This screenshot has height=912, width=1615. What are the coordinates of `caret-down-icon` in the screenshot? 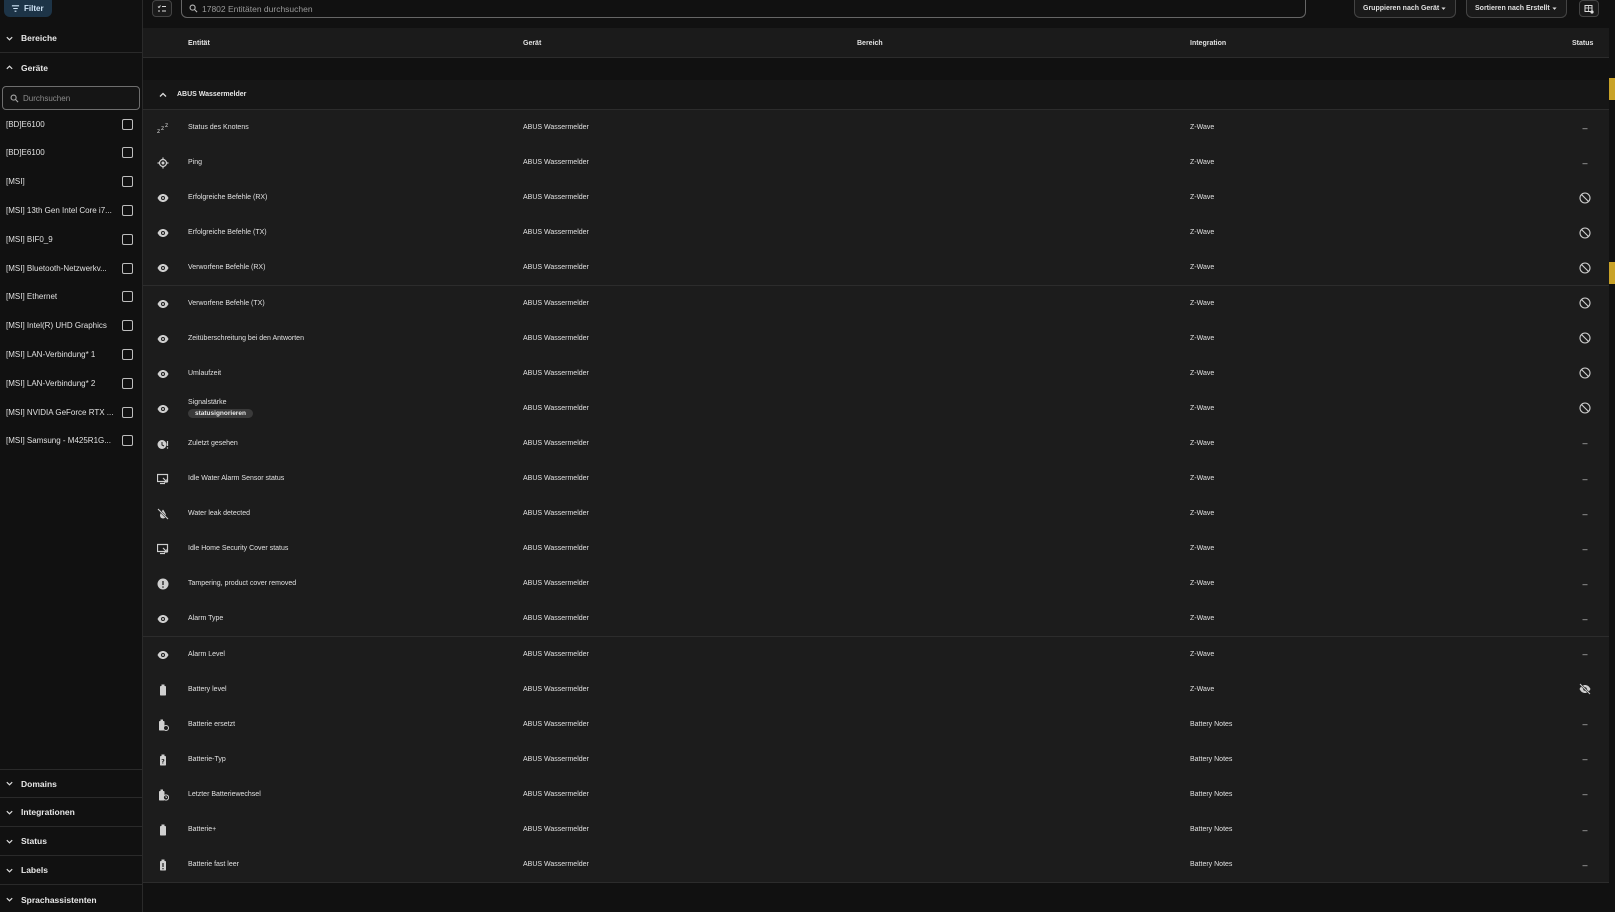 It's located at (1443, 8).